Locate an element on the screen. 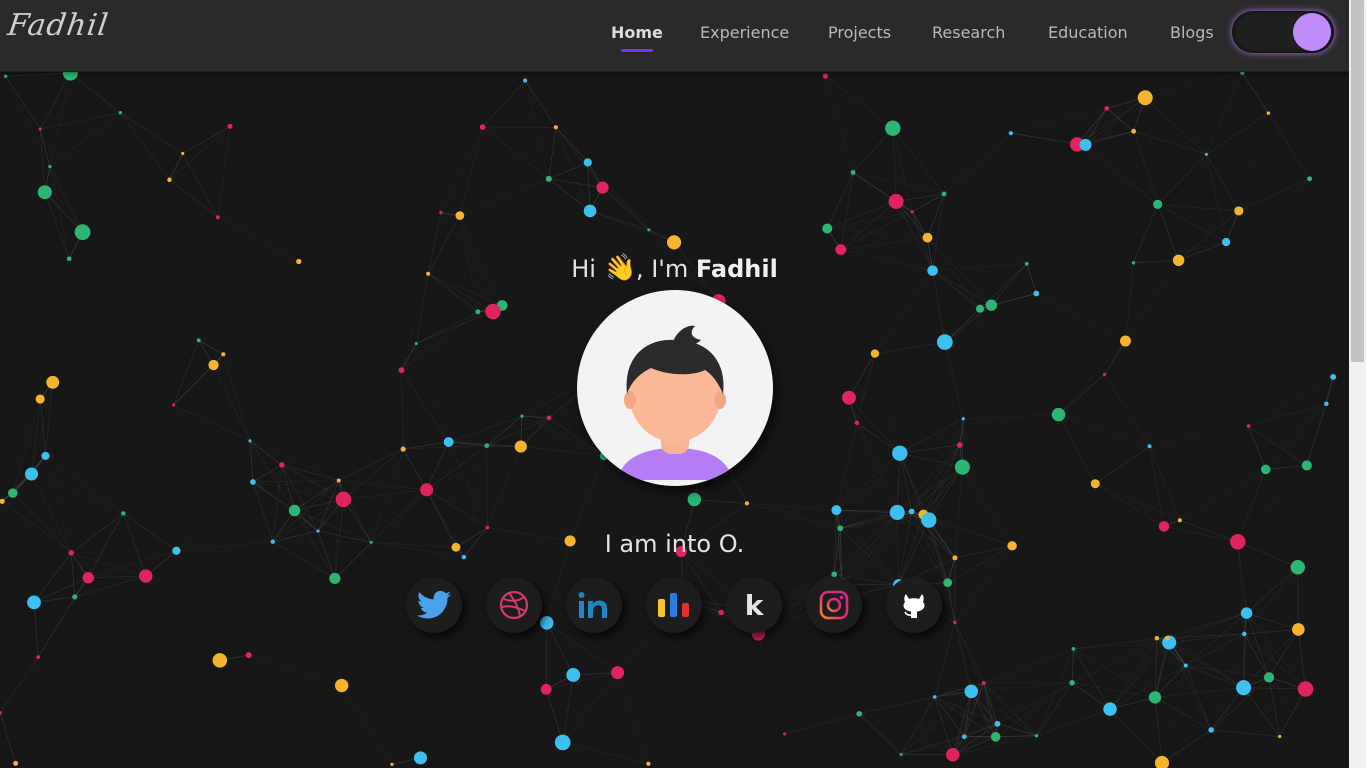 Image resolution: width=1366 pixels, height=768 pixels. linkedin-link is located at coordinates (594, 605).